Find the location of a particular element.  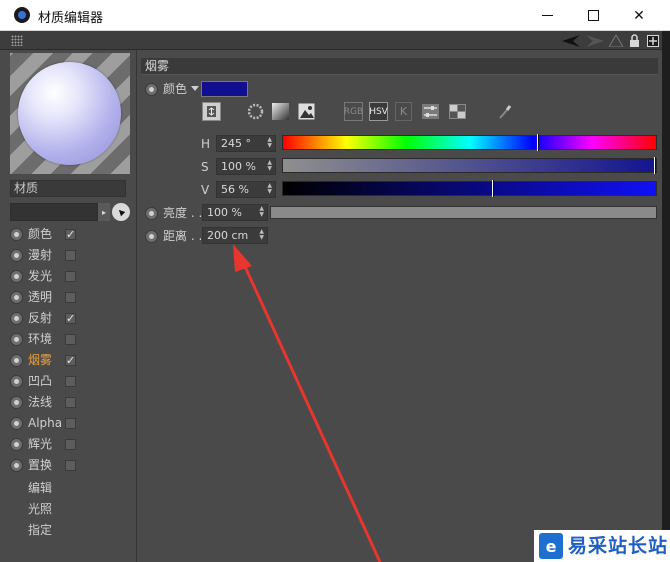

right-edge-strip is located at coordinates (666, 296).